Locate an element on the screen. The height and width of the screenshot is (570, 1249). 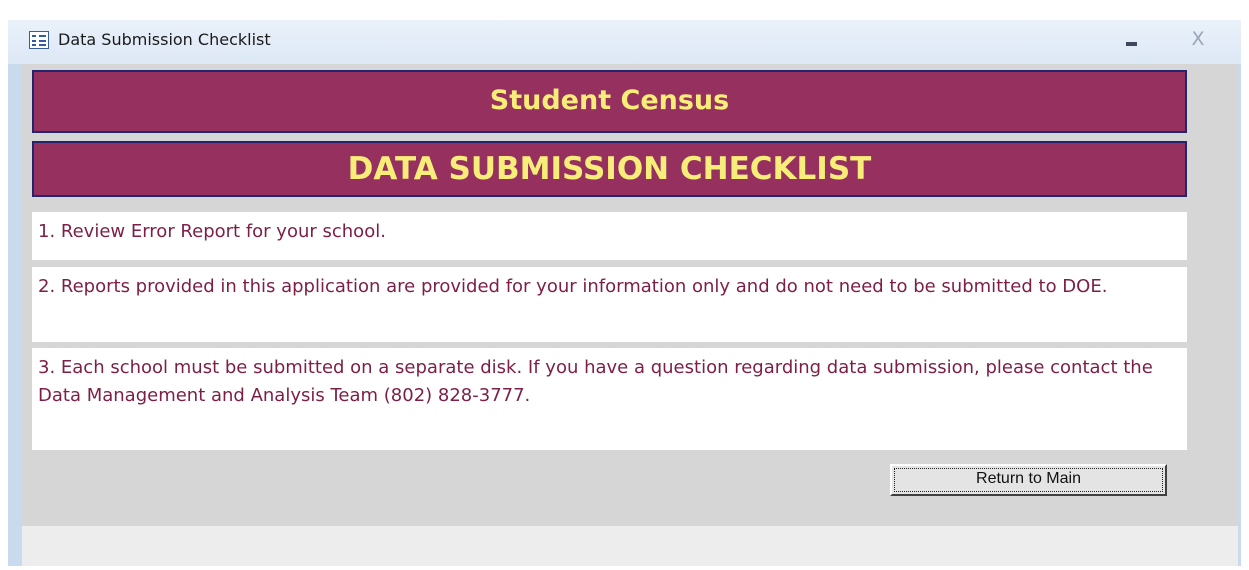
return-button-label: Return to Main is located at coordinates (1028, 478).